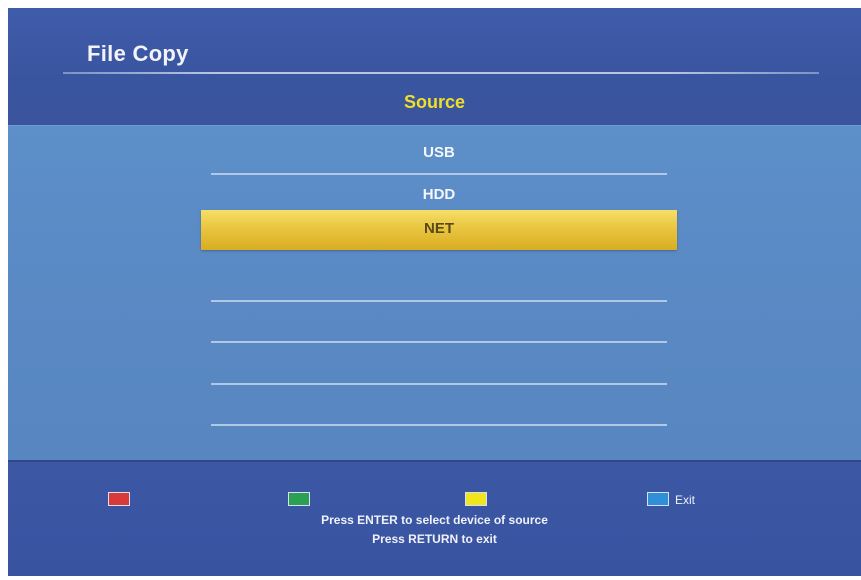 This screenshot has height=580, width=861. What do you see at coordinates (299, 499) in the screenshot?
I see `green-key-icon` at bounding box center [299, 499].